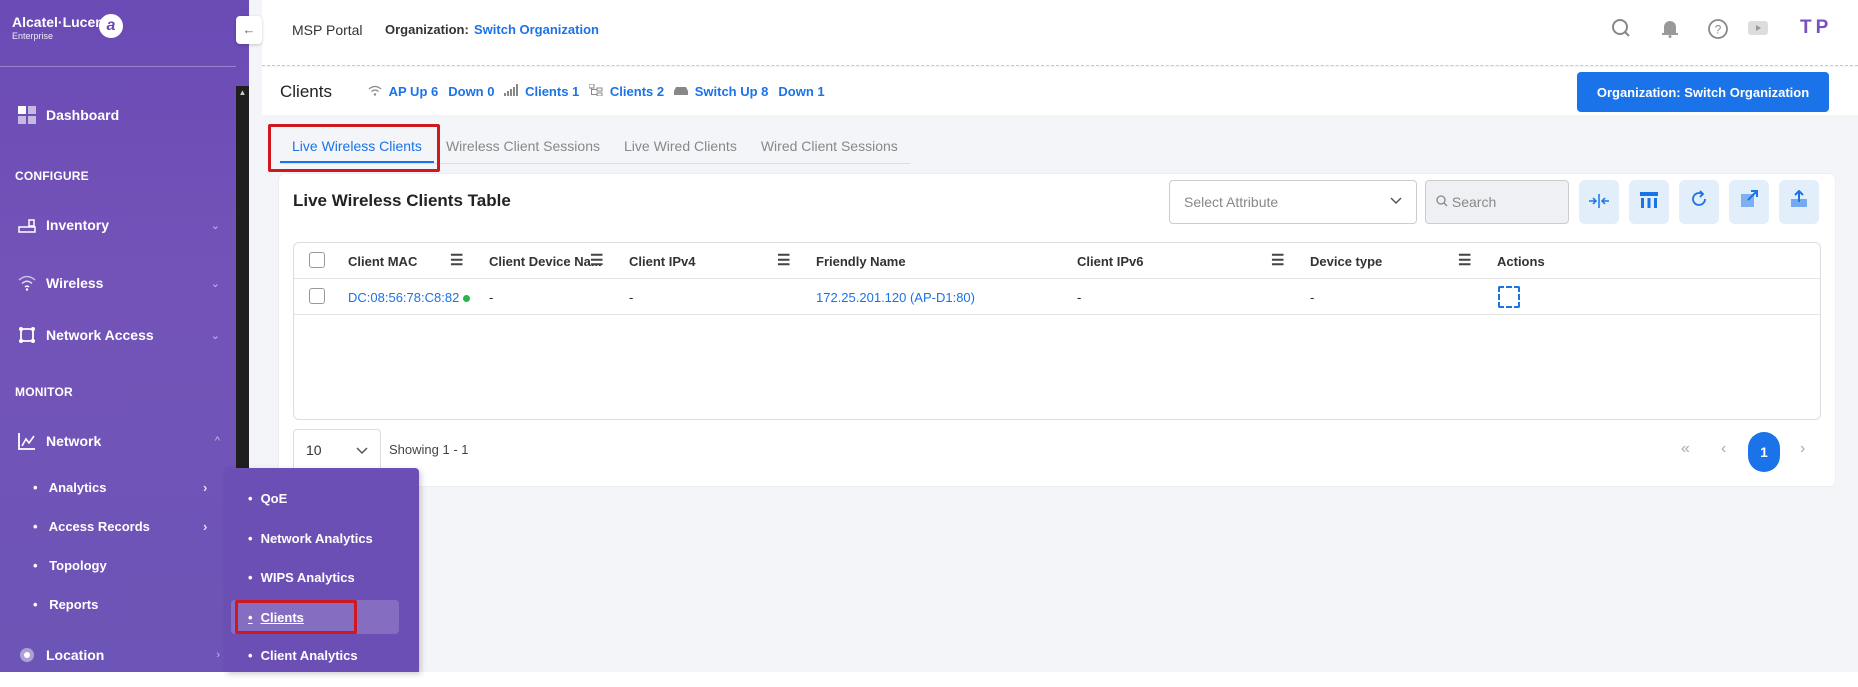 This screenshot has height=687, width=1858. I want to click on flyout-item-wips-analytics: WIPS Analytics, so click(301, 577).